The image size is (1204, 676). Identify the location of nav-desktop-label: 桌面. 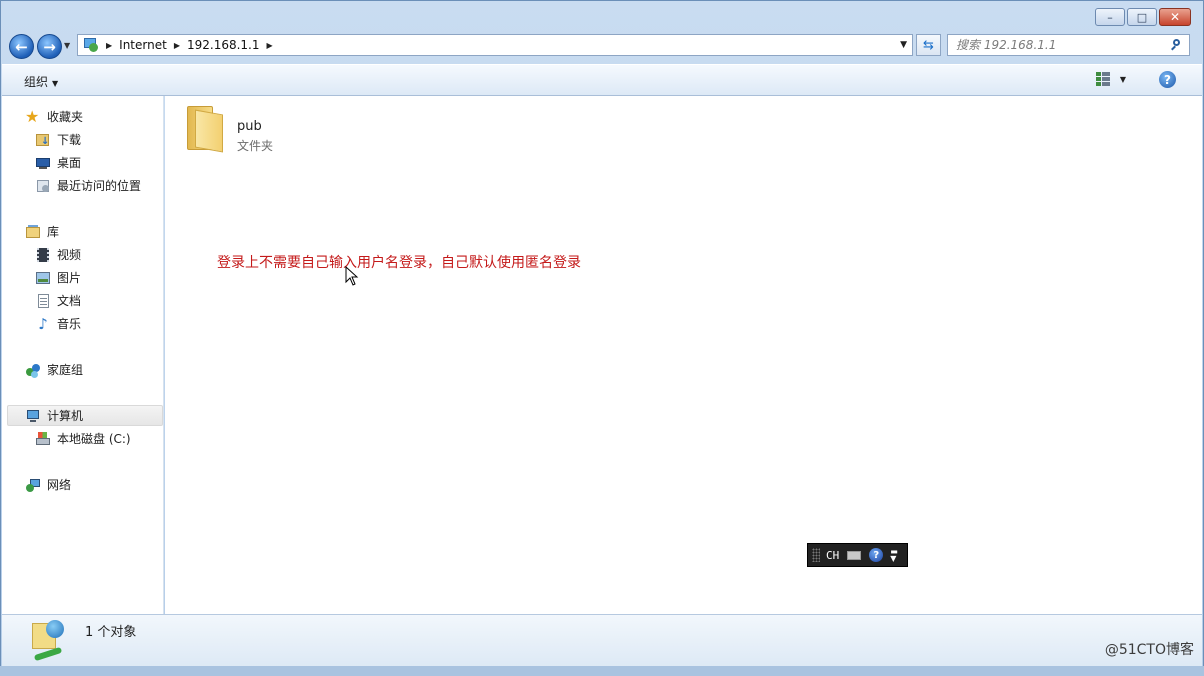
(69, 163).